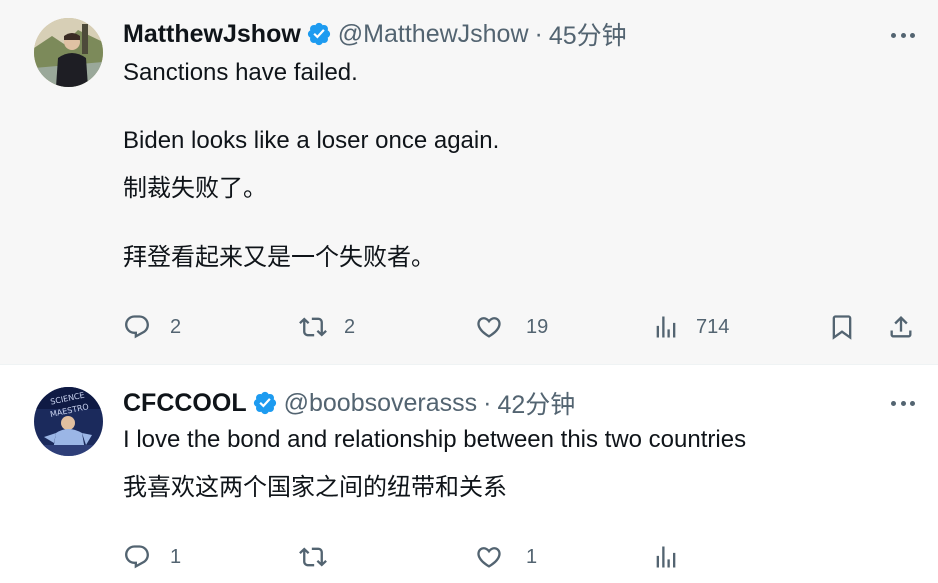 Image resolution: width=938 pixels, height=583 pixels. I want to click on avatar: SCIENCE MAESTRO, so click(68, 421).